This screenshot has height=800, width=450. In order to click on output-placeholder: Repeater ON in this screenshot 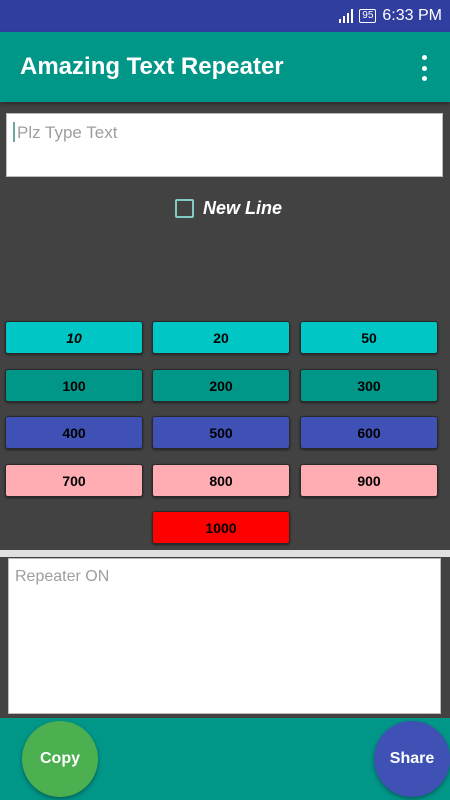, I will do `click(62, 576)`.